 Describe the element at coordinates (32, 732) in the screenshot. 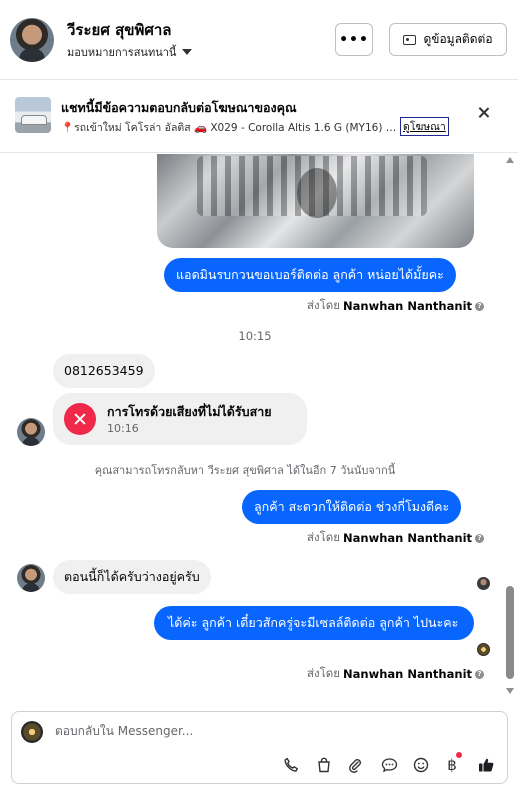

I see `page-avatar` at that location.